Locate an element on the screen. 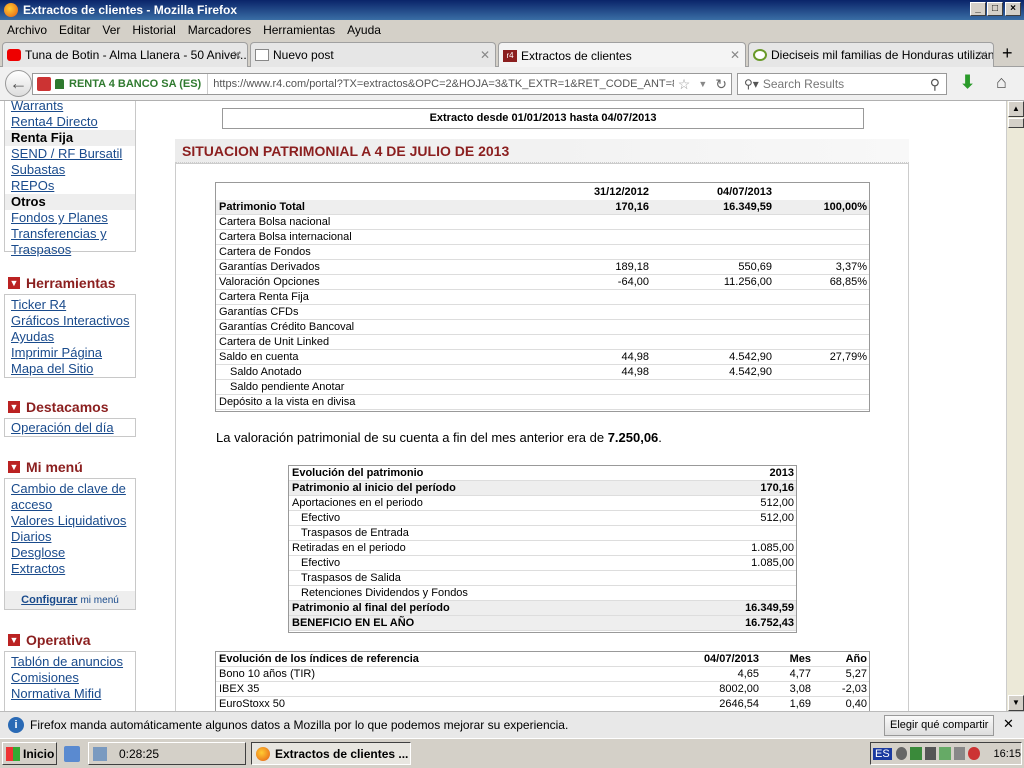 The width and height of the screenshot is (1024, 768). row-label: Retiradas en el periodo is located at coordinates (349, 548).